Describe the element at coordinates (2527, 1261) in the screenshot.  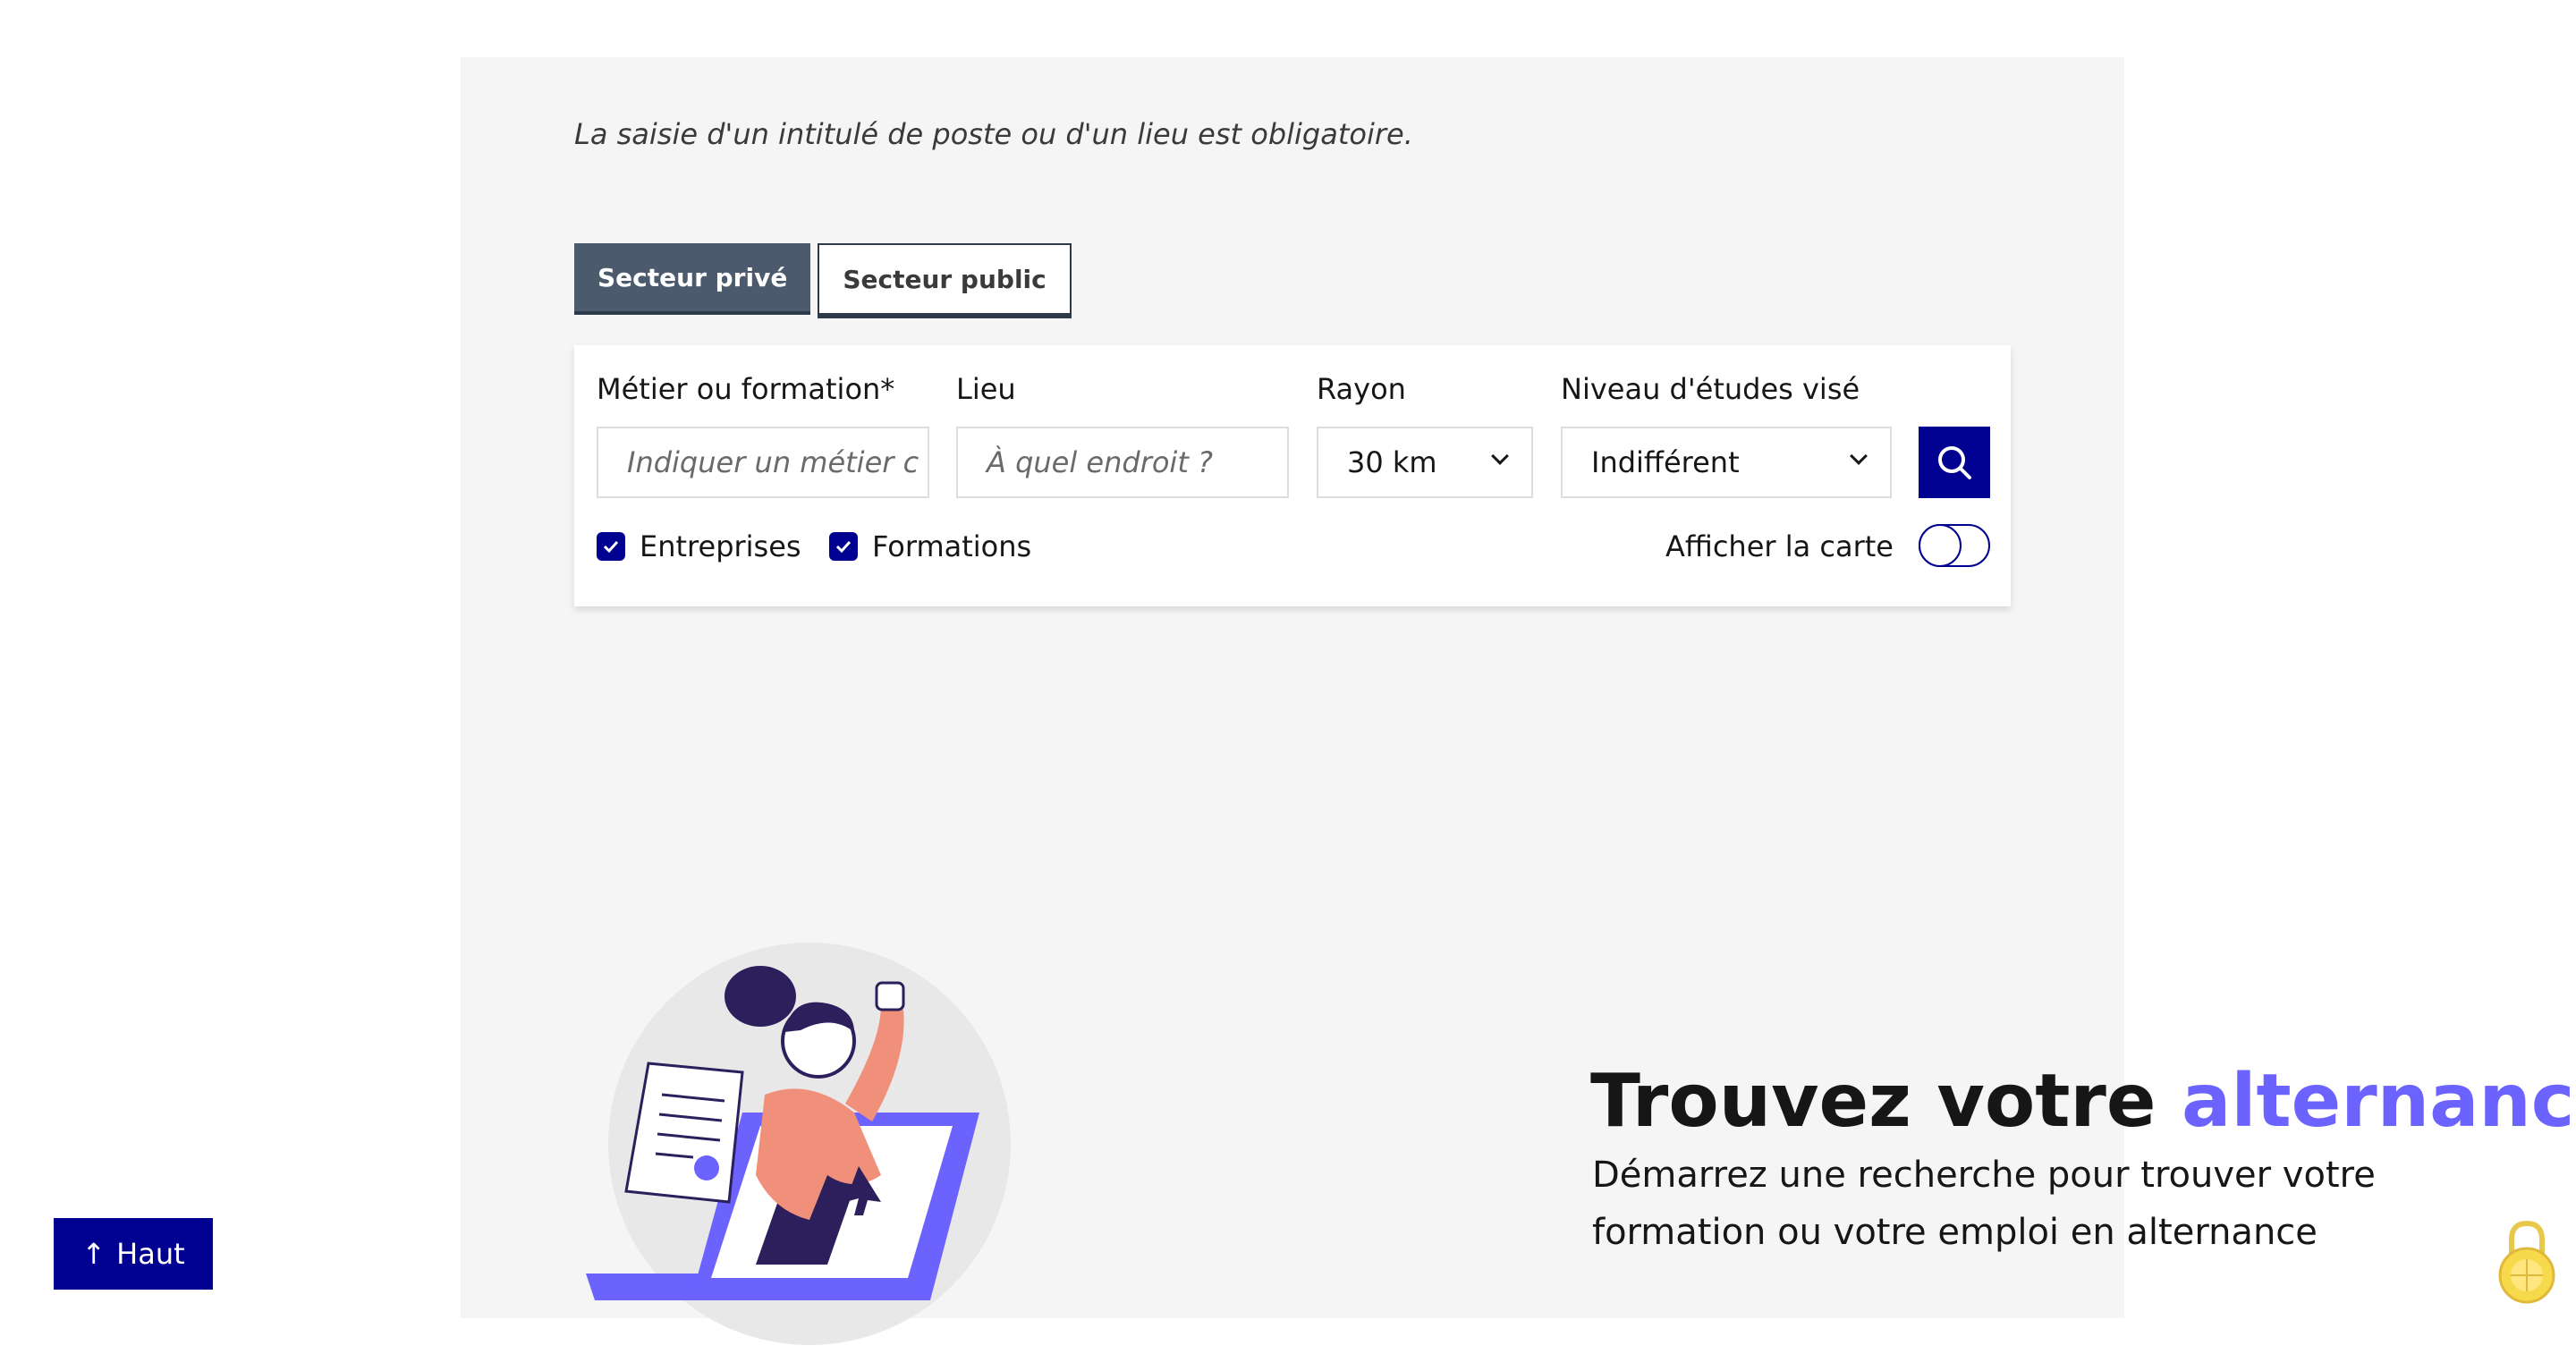
I see `lock-icon` at that location.